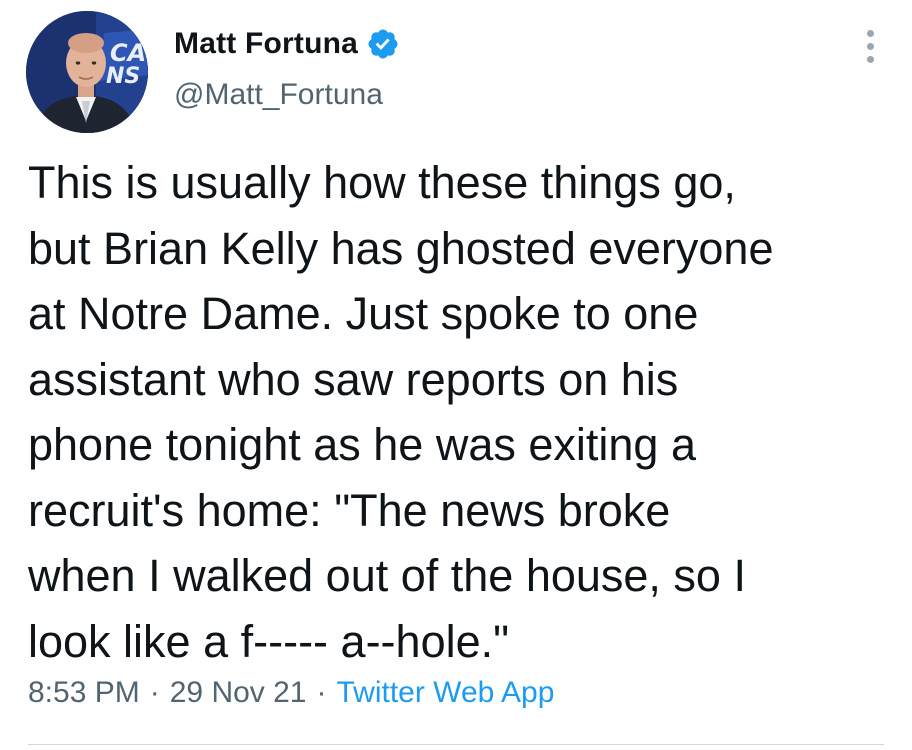 This screenshot has width=912, height=750. What do you see at coordinates (383, 44) in the screenshot?
I see `verified-badge-icon` at bounding box center [383, 44].